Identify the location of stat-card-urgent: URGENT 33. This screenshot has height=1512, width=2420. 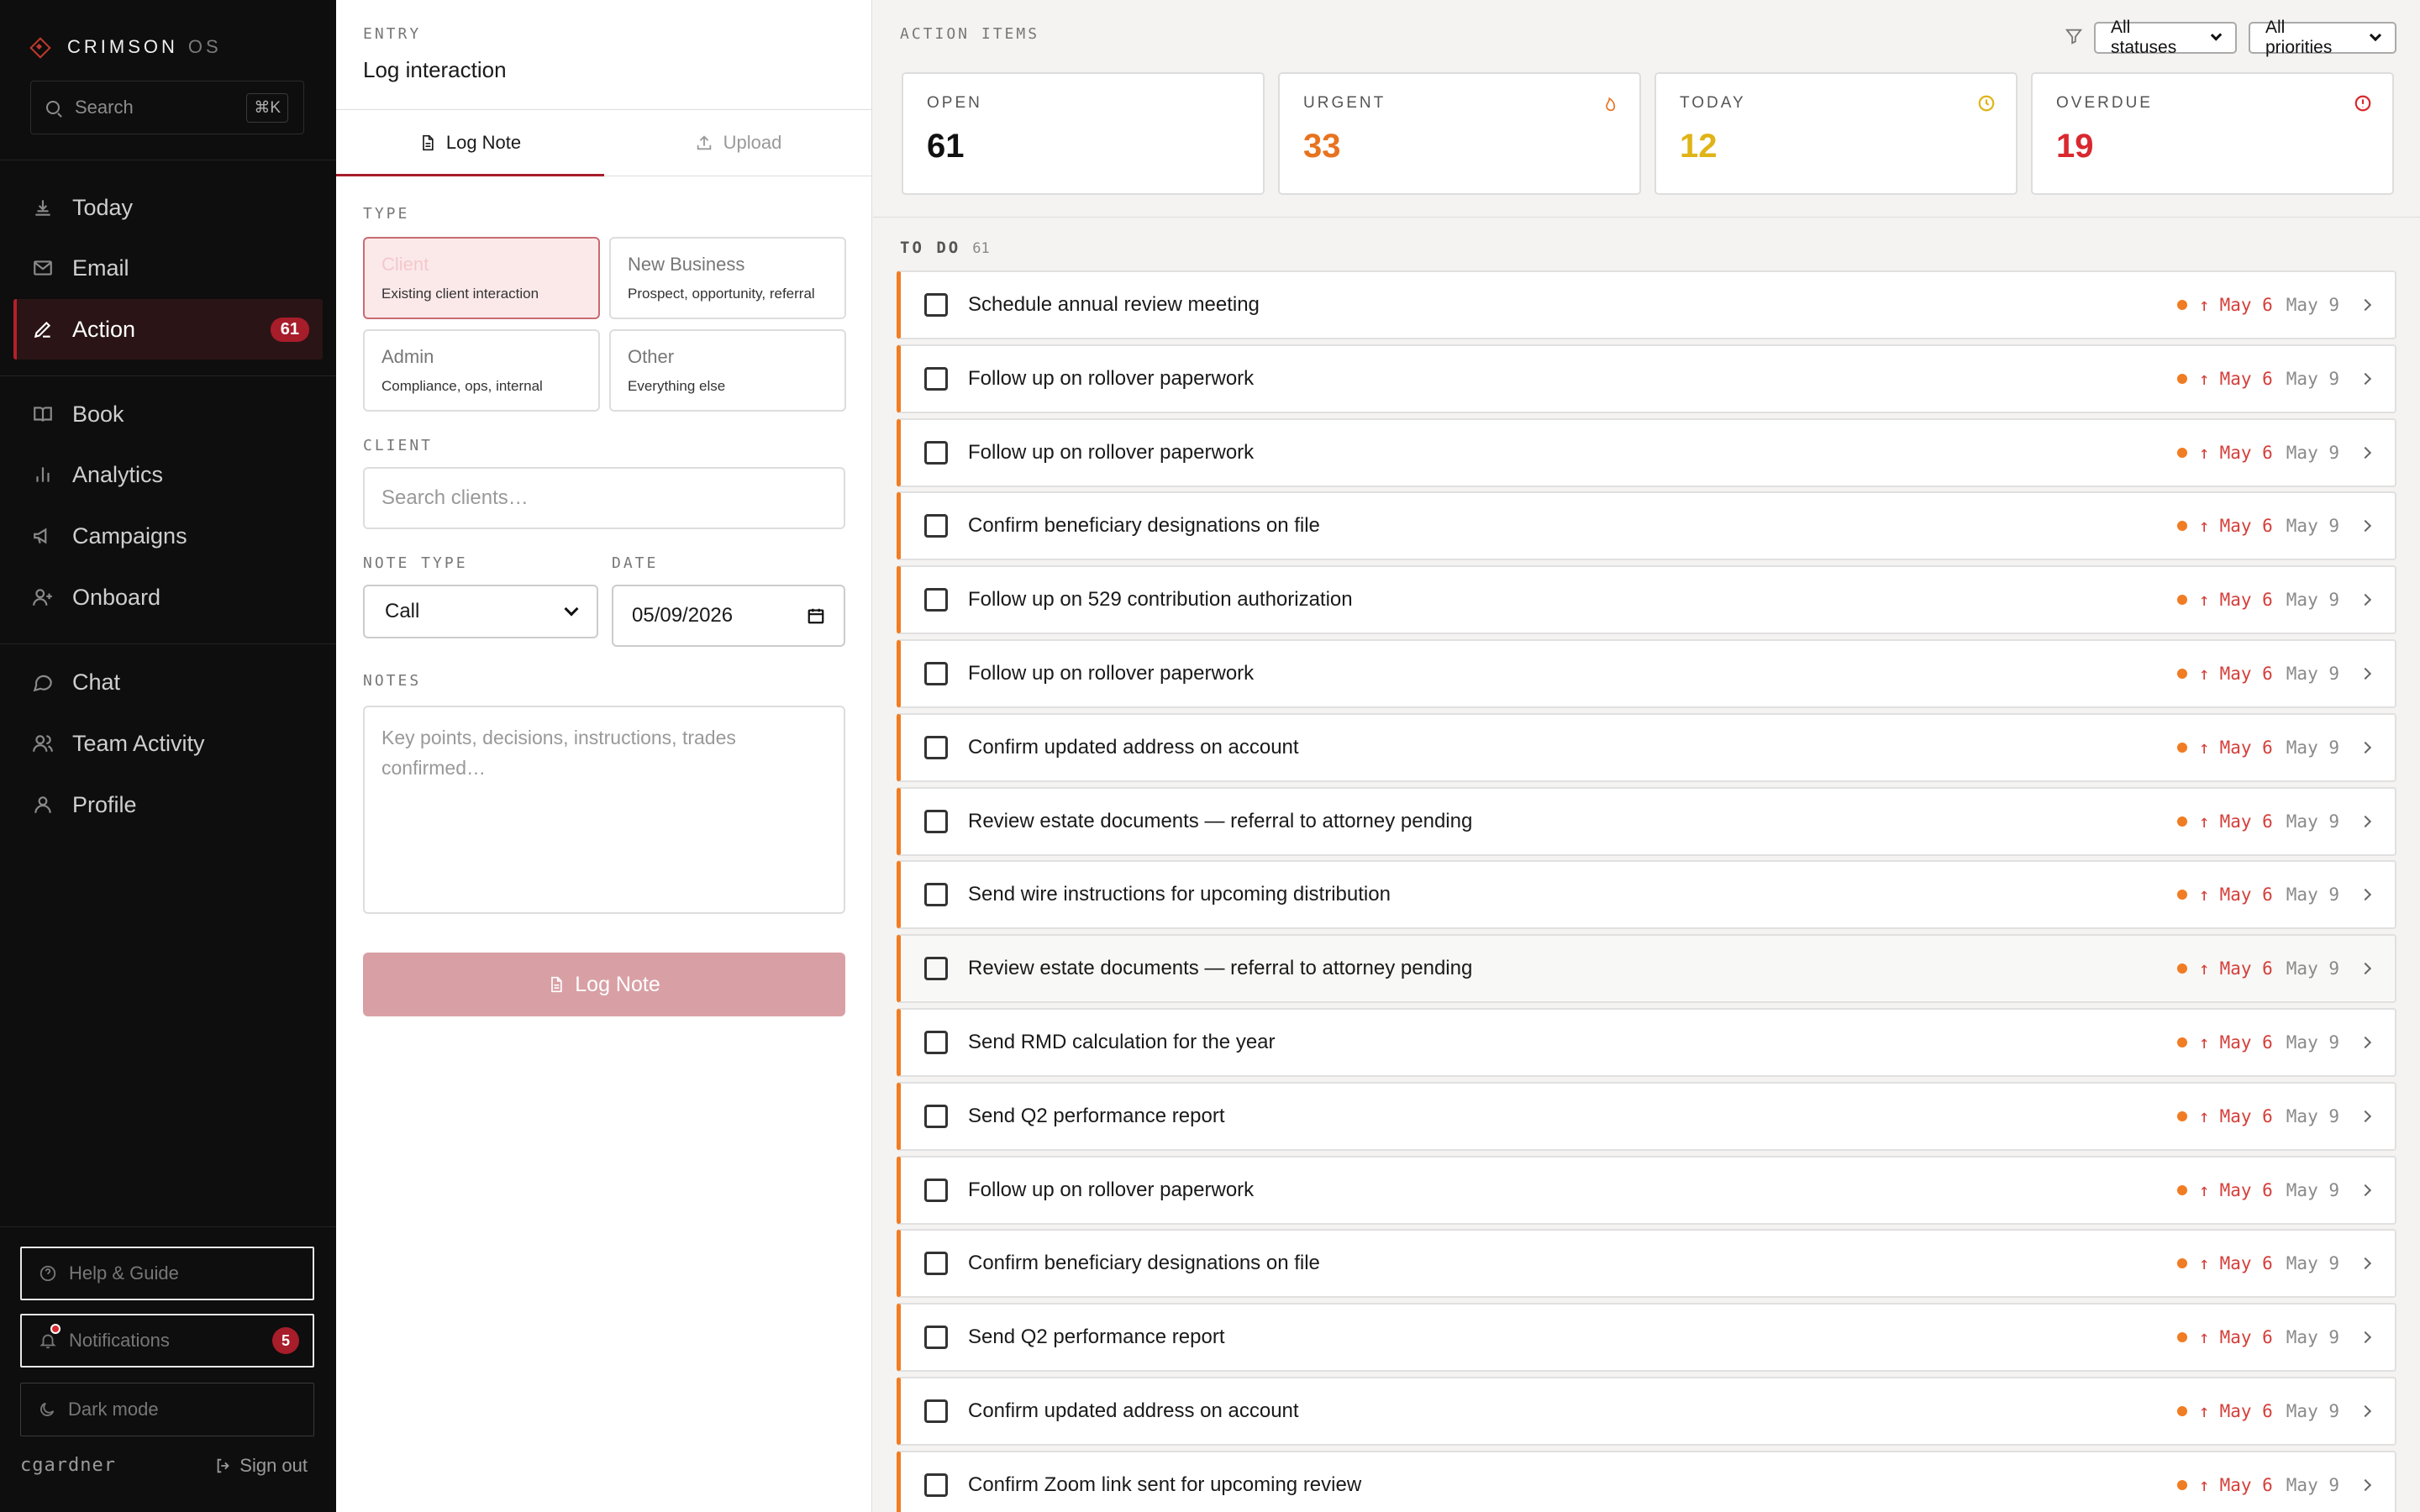
(1459, 133).